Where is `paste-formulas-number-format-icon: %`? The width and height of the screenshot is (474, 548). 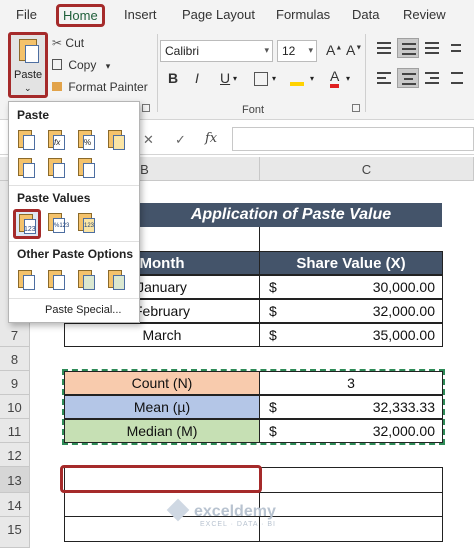 paste-formulas-number-format-icon: % is located at coordinates (86, 140).